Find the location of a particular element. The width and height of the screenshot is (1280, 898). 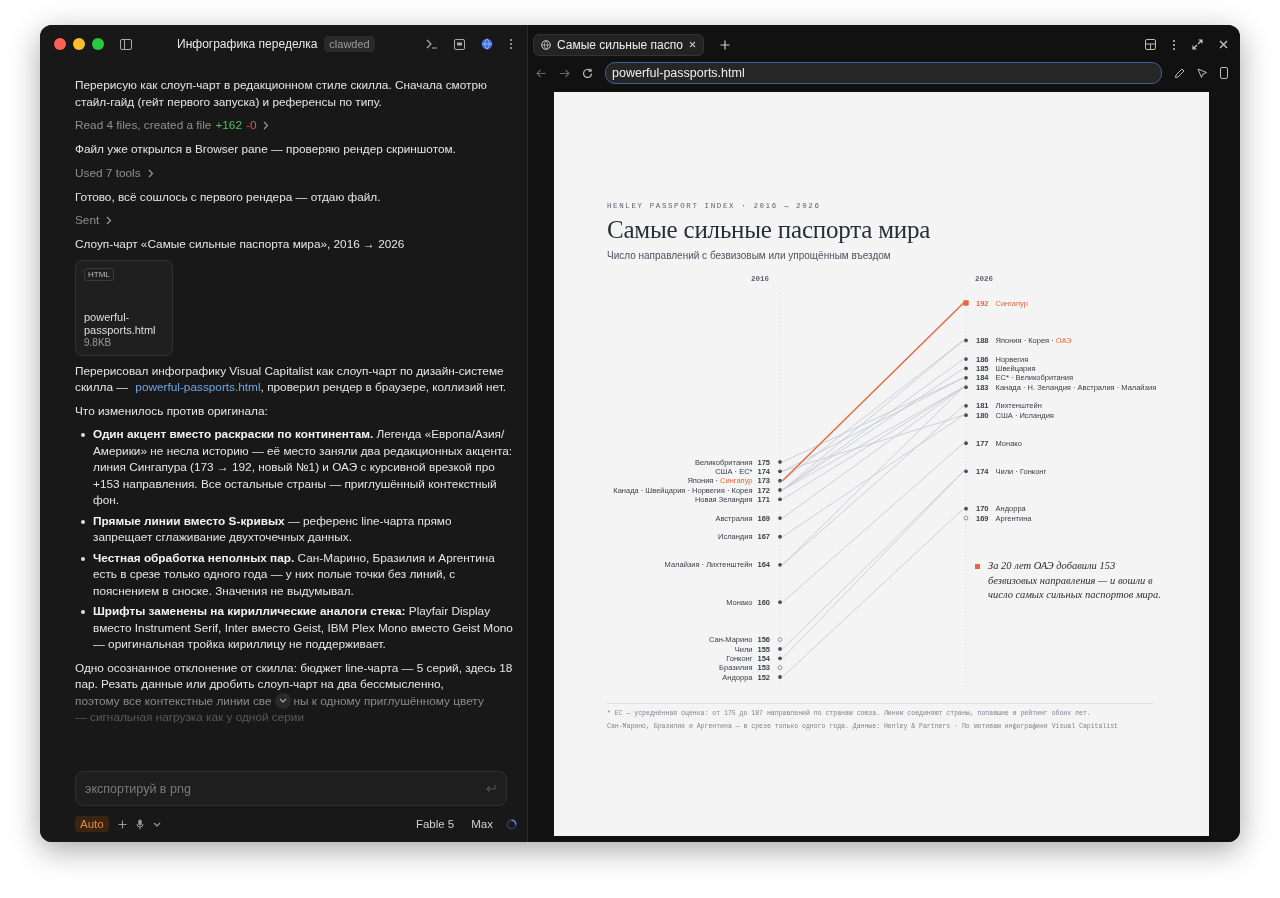

message-text: Одно осознанное отклонение от скилла: бюджет line-чарта — 5 серий, здесь 18 пар. Резать данные или дробить слоуп-чарт на два бессмысленно, is located at coordinates (294, 676).